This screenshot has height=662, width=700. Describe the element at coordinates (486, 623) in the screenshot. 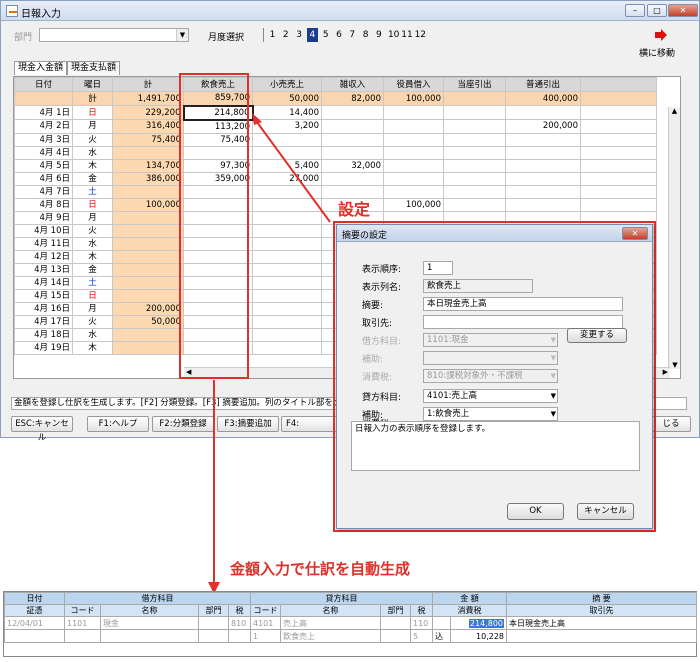

I see `highlighted-amount: 214,800` at that location.